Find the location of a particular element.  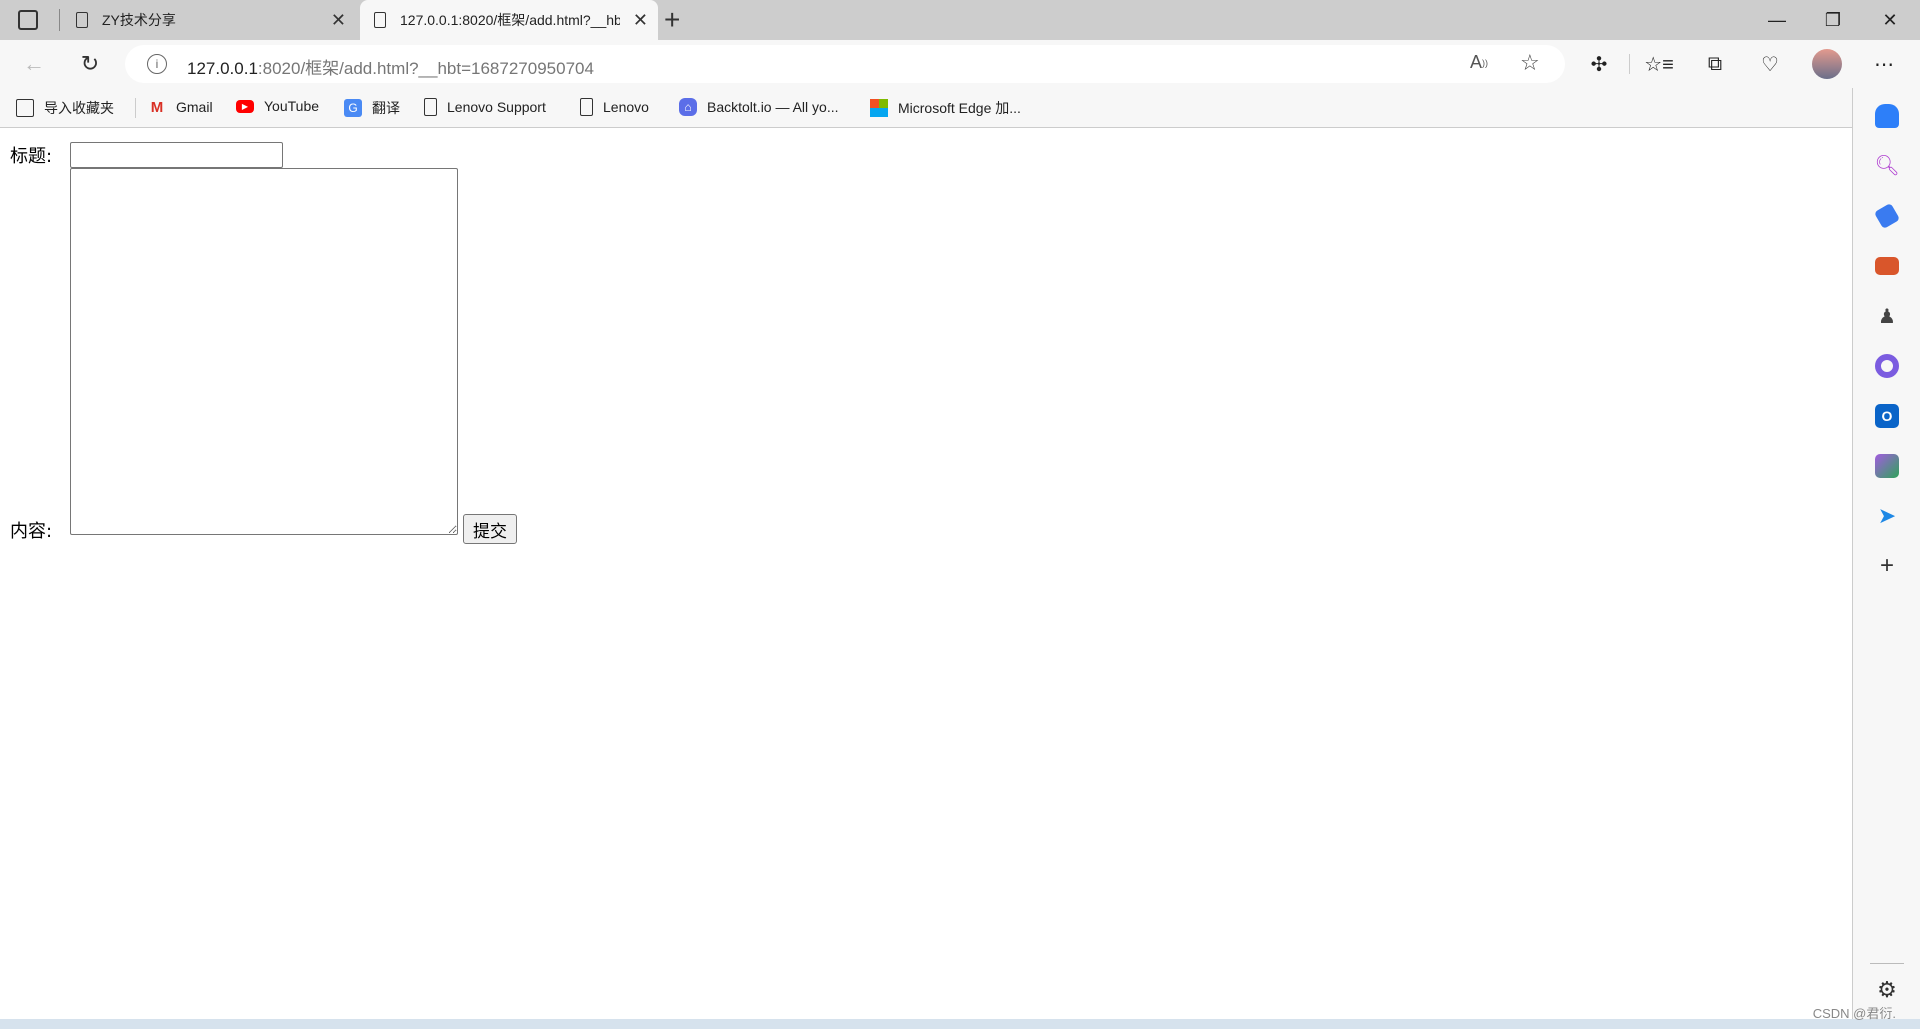

import-folder-icon is located at coordinates (25, 108).